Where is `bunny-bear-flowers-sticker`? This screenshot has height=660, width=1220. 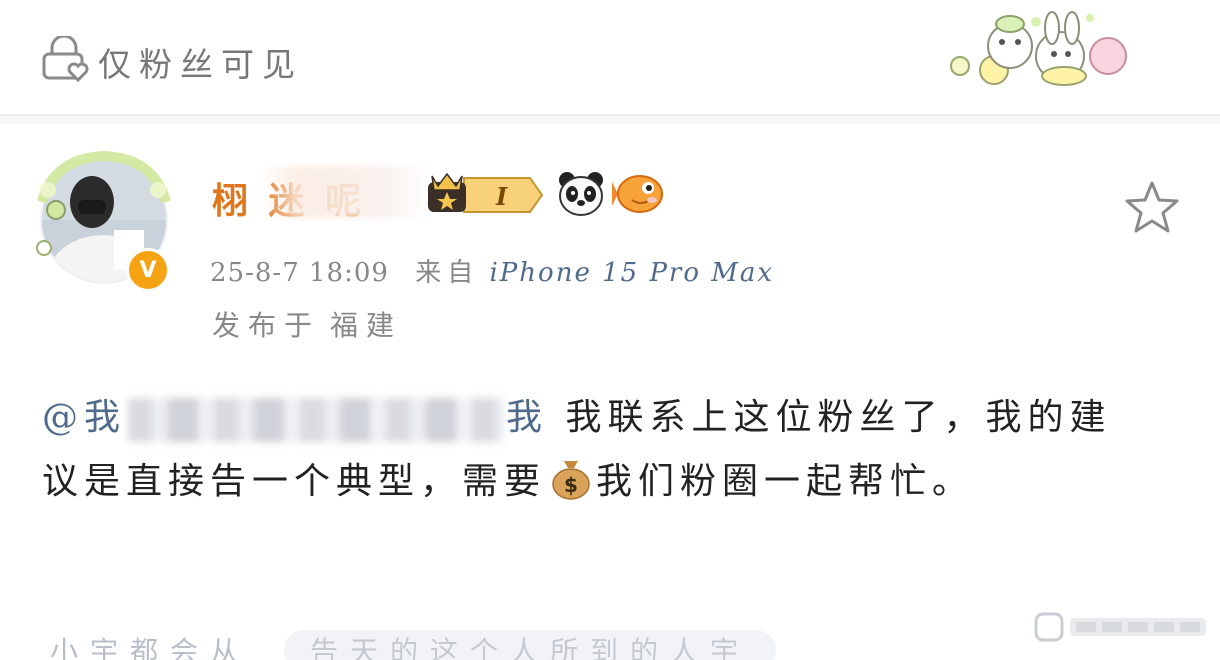 bunny-bear-flowers-sticker is located at coordinates (1038, 48).